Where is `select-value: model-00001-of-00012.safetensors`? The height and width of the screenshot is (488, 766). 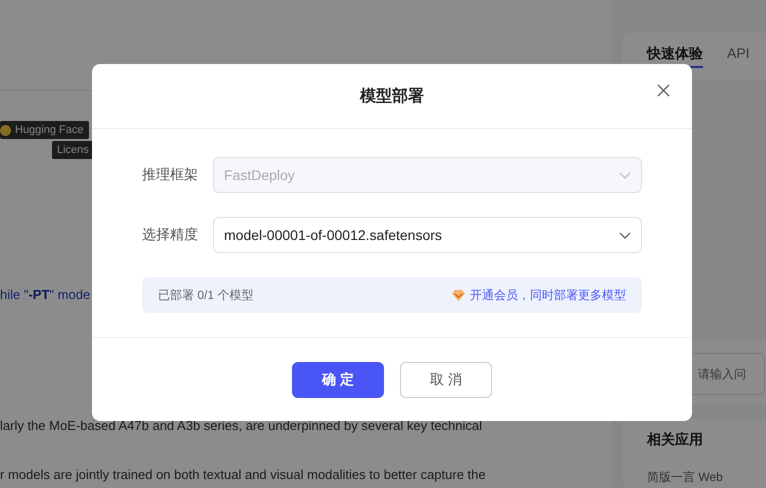
select-value: model-00001-of-00012.safetensors is located at coordinates (333, 235).